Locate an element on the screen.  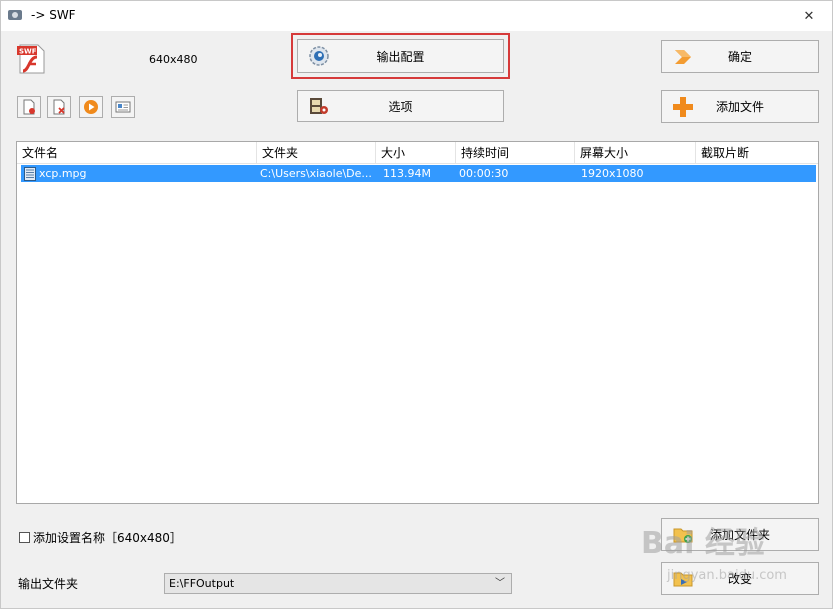
confirm-label: 确定 is located at coordinates (739, 57).